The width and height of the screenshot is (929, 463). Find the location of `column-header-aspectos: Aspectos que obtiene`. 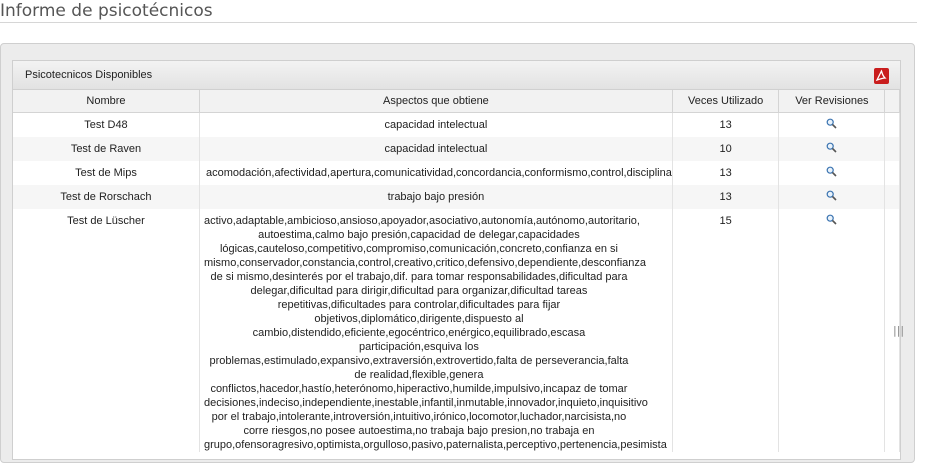

column-header-aspectos: Aspectos que obtiene is located at coordinates (436, 101).